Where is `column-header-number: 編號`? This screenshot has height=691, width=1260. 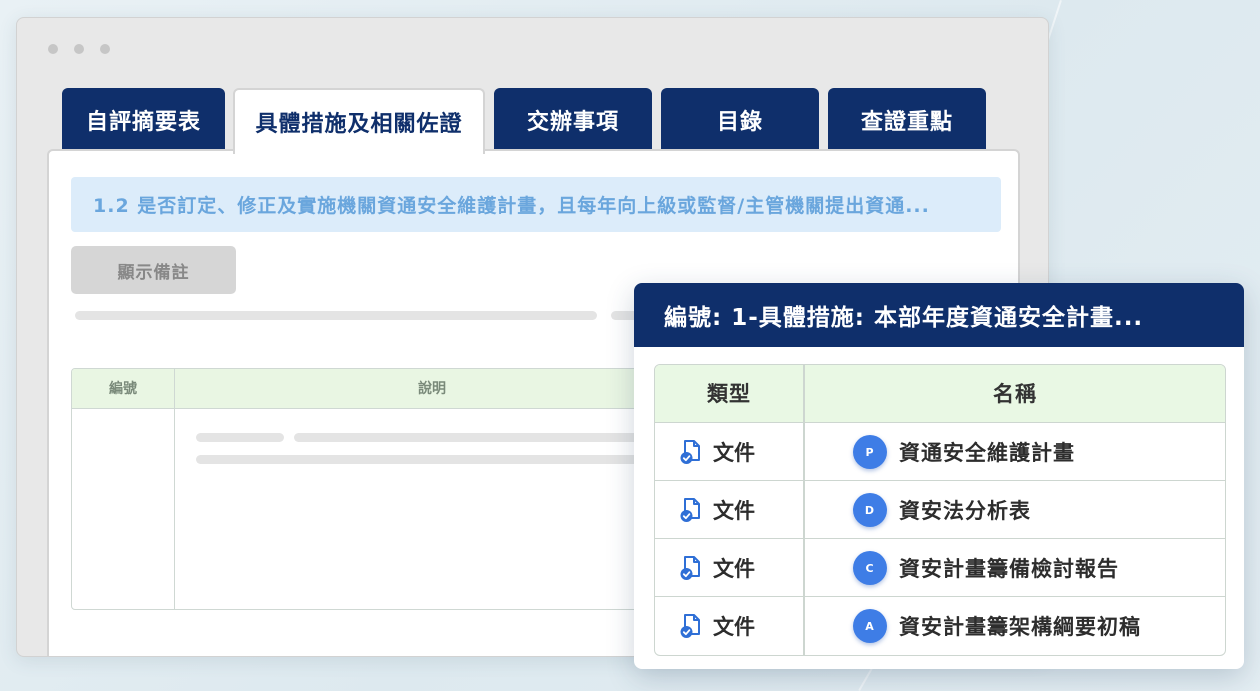 column-header-number: 編號 is located at coordinates (123, 389).